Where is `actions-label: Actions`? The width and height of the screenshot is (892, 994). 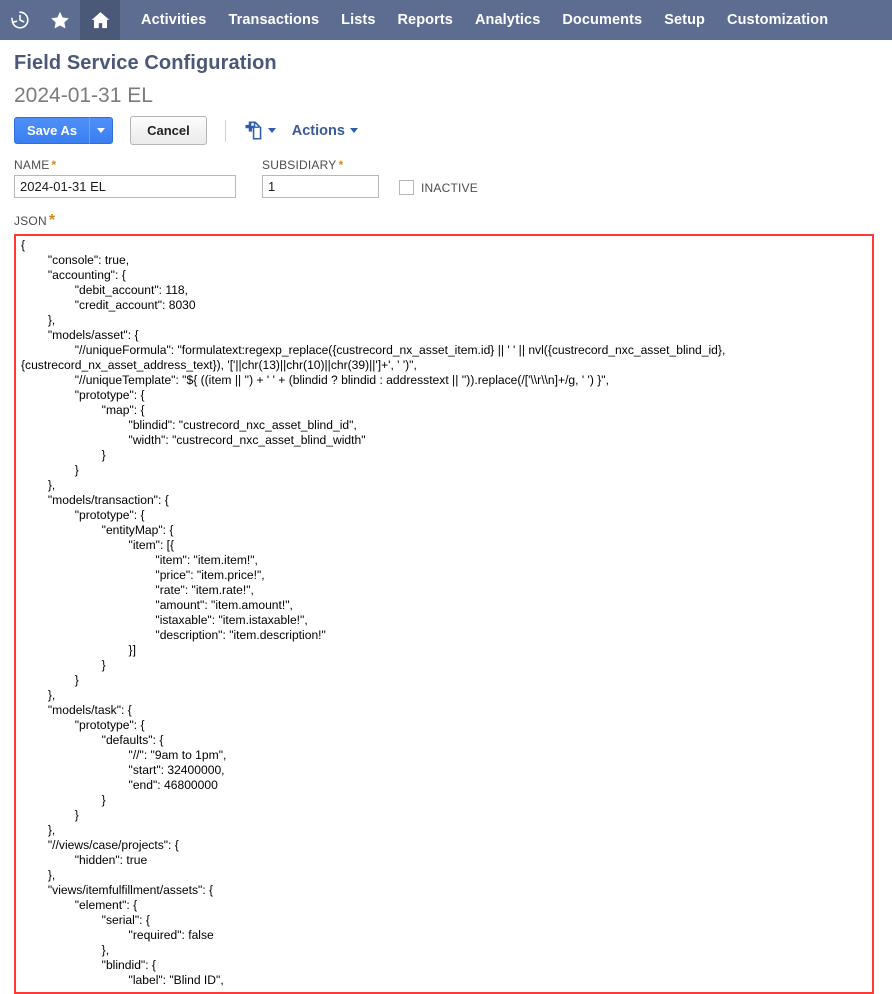 actions-label: Actions is located at coordinates (318, 130).